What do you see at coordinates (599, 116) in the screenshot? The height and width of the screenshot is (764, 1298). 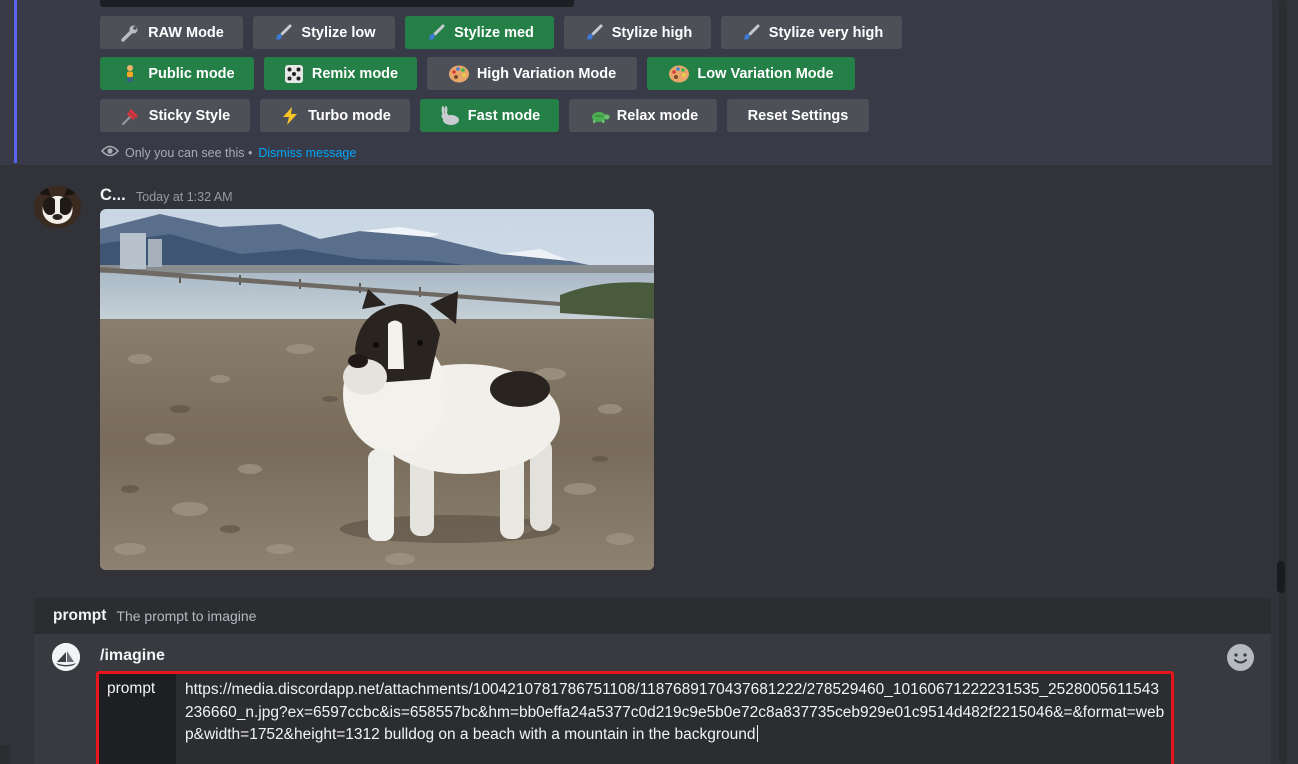 I see `turtle-icon` at bounding box center [599, 116].